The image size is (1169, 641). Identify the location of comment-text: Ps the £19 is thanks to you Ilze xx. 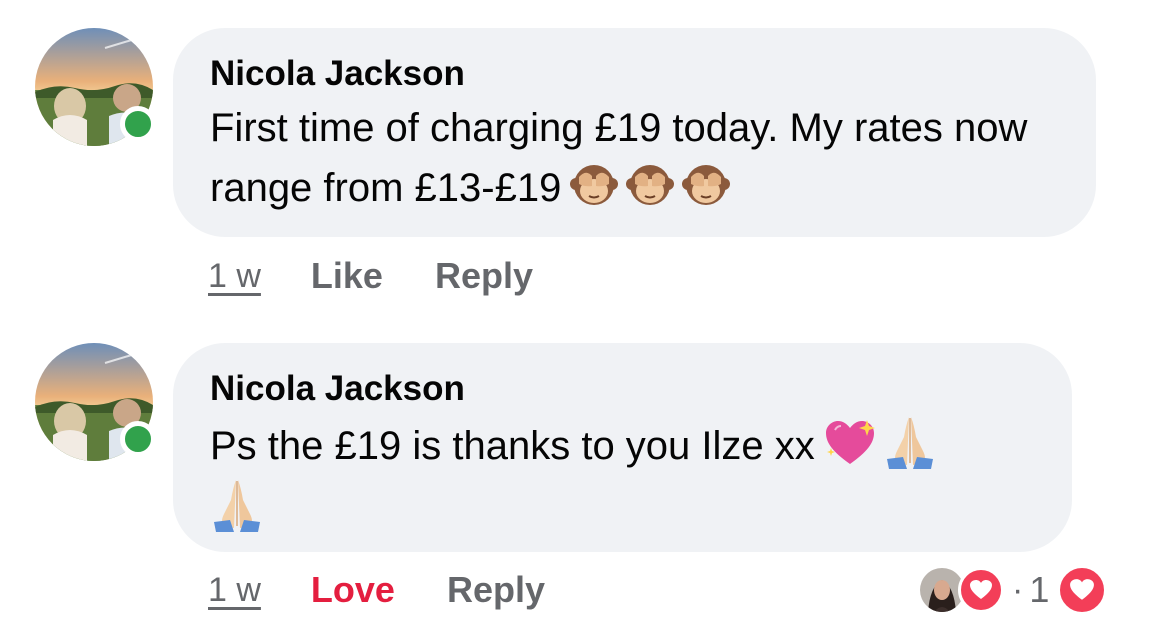
(623, 476).